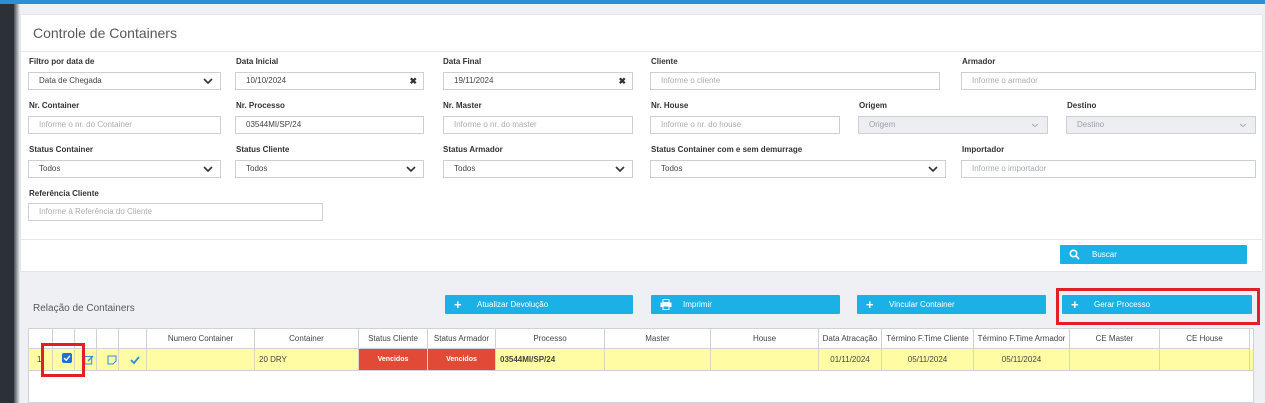 This screenshot has width=1265, height=403. What do you see at coordinates (462, 105) in the screenshot?
I see `nr-master-label: Nr. Master` at bounding box center [462, 105].